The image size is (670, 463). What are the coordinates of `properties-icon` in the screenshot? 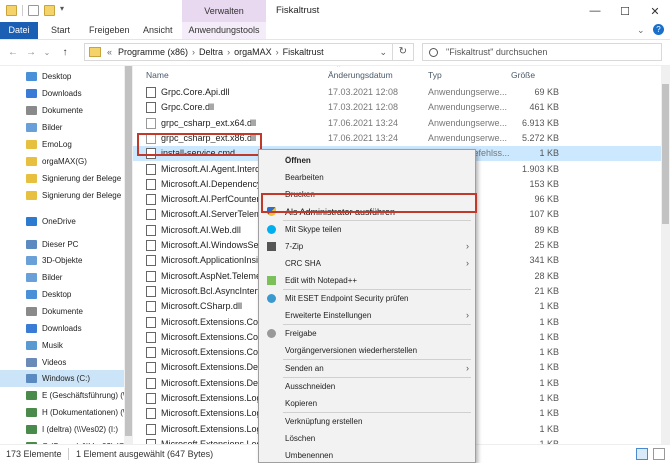 It's located at (33, 10).